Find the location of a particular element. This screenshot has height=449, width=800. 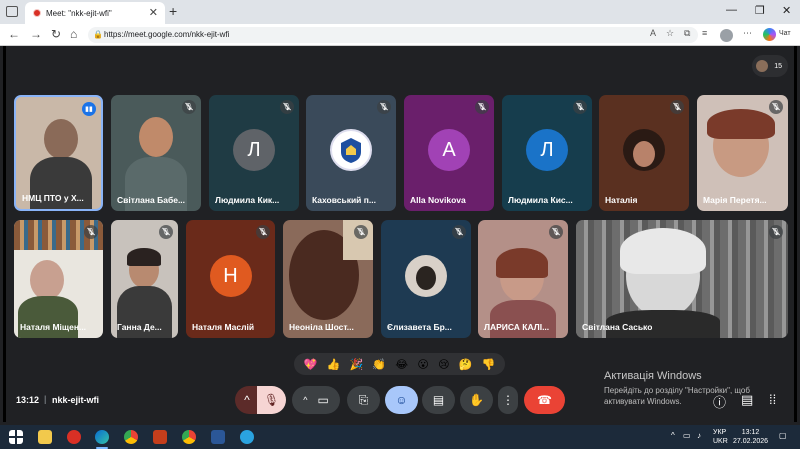

raise-hand-button: ✋ is located at coordinates (476, 400).